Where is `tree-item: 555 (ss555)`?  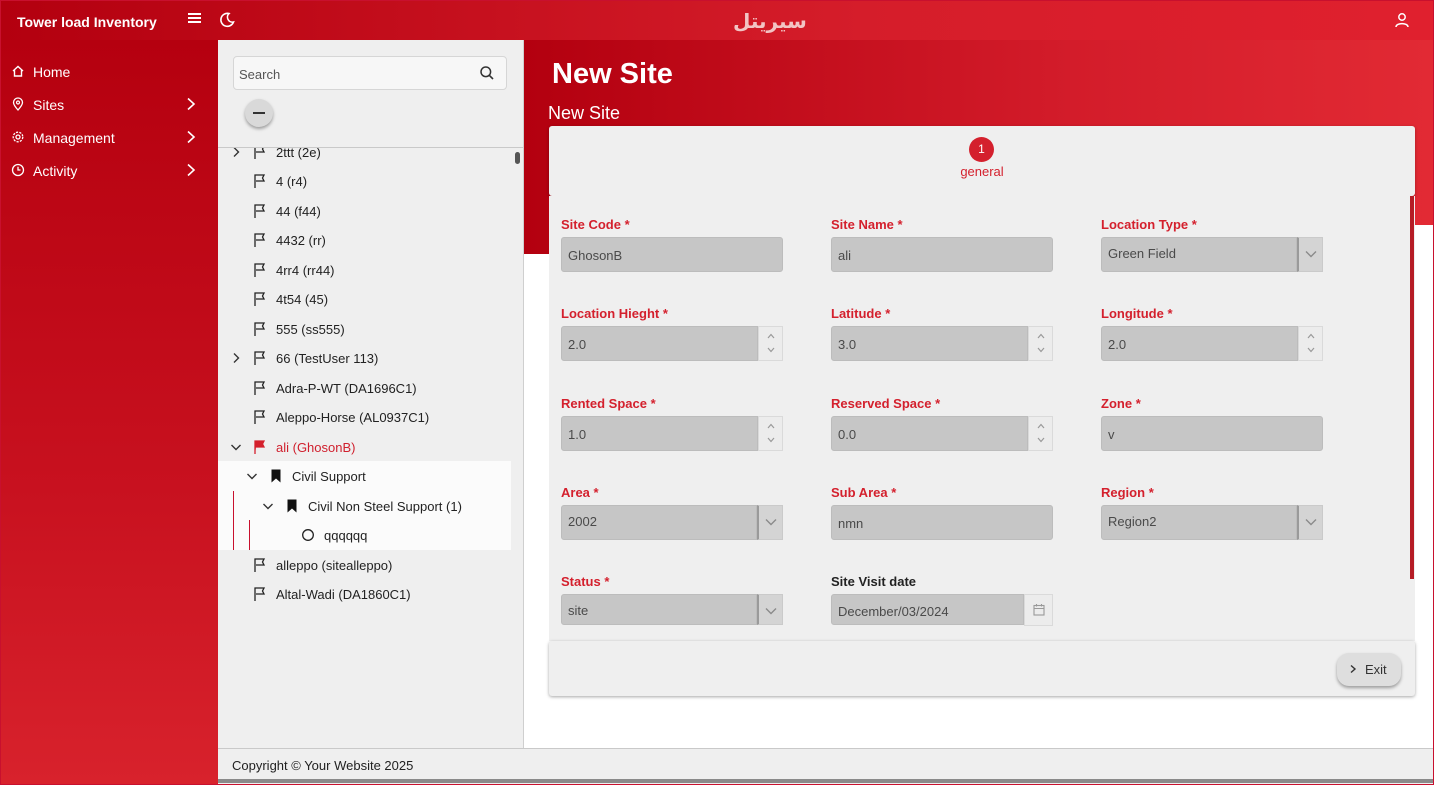 tree-item: 555 (ss555) is located at coordinates (366, 329).